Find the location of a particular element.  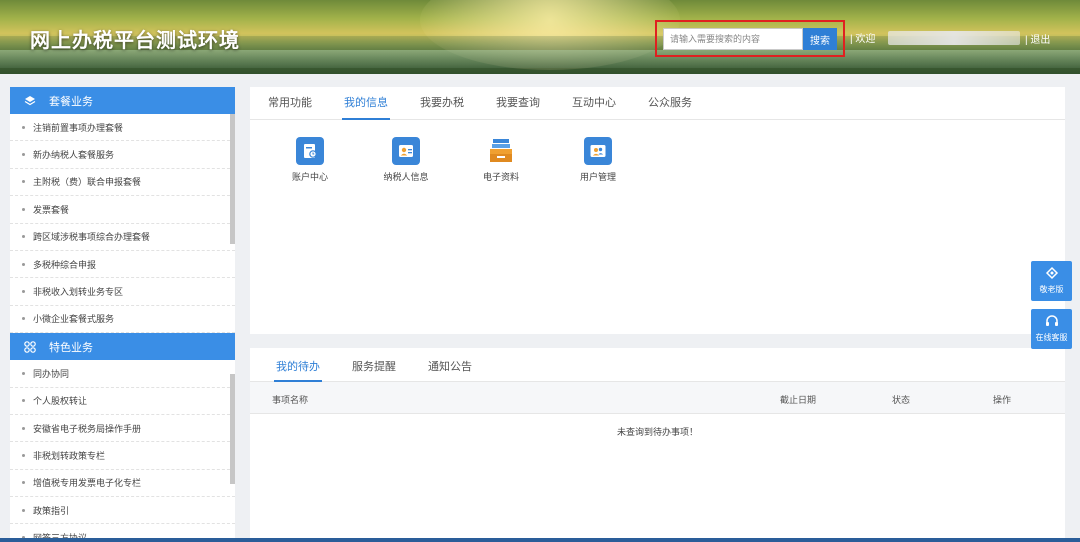

tab-my-todo: 我的待办 is located at coordinates (298, 365).